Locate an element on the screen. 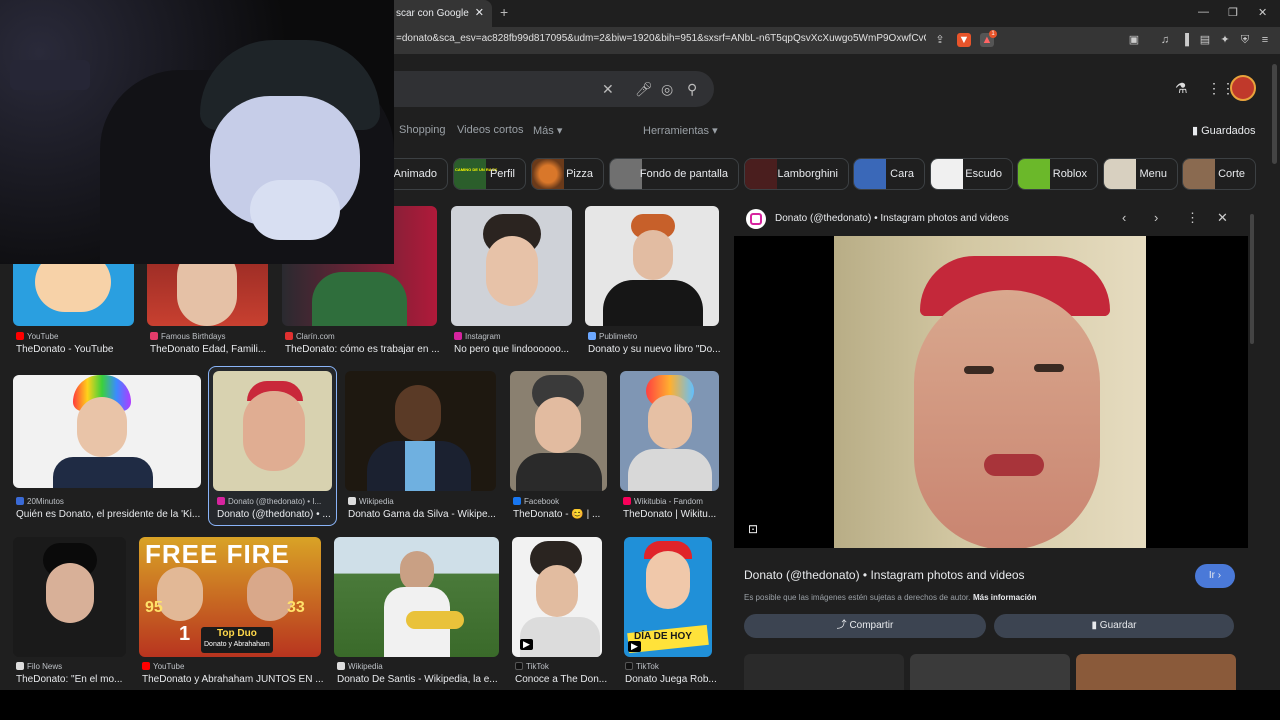  sidebar-icon: ▐ is located at coordinates (1185, 40).